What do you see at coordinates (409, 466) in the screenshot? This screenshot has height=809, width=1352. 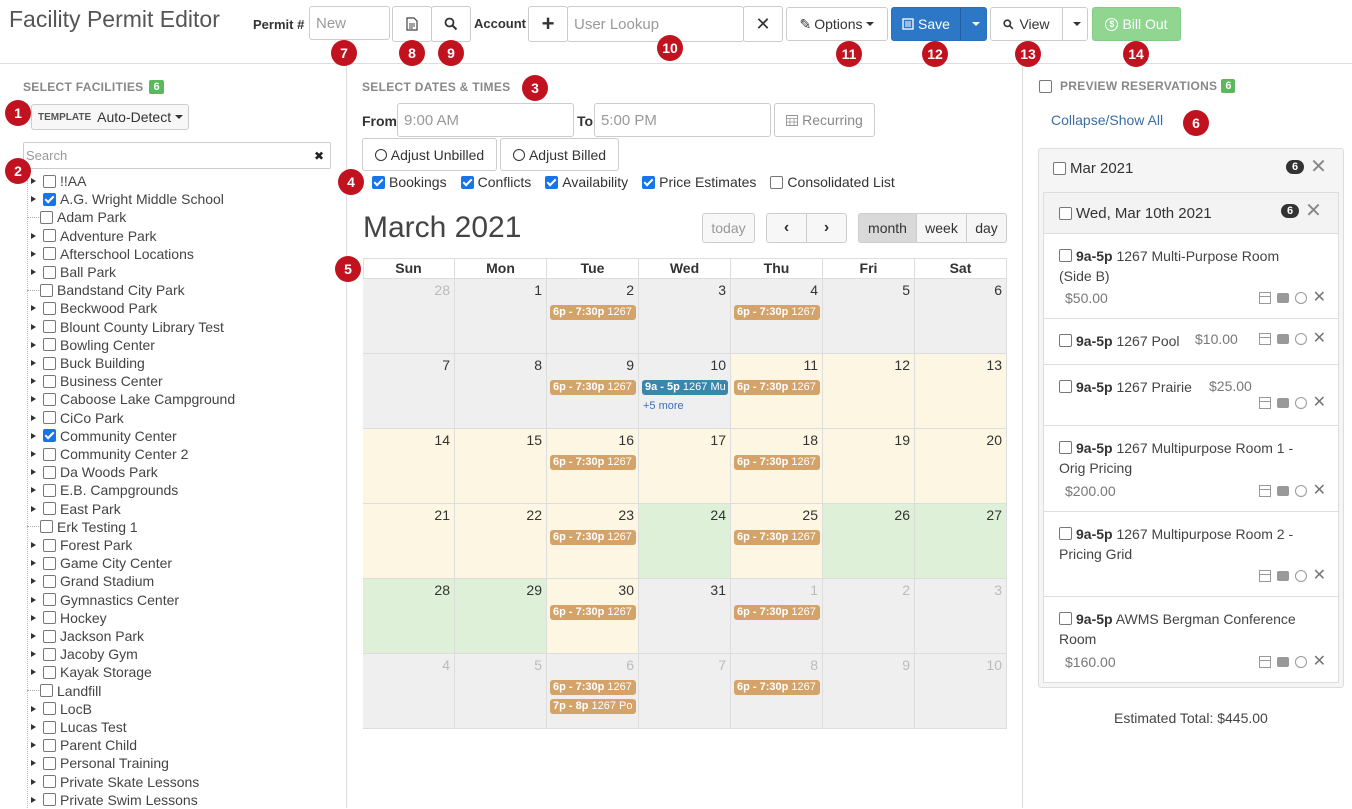 I see `calendar-day-cell: 14` at bounding box center [409, 466].